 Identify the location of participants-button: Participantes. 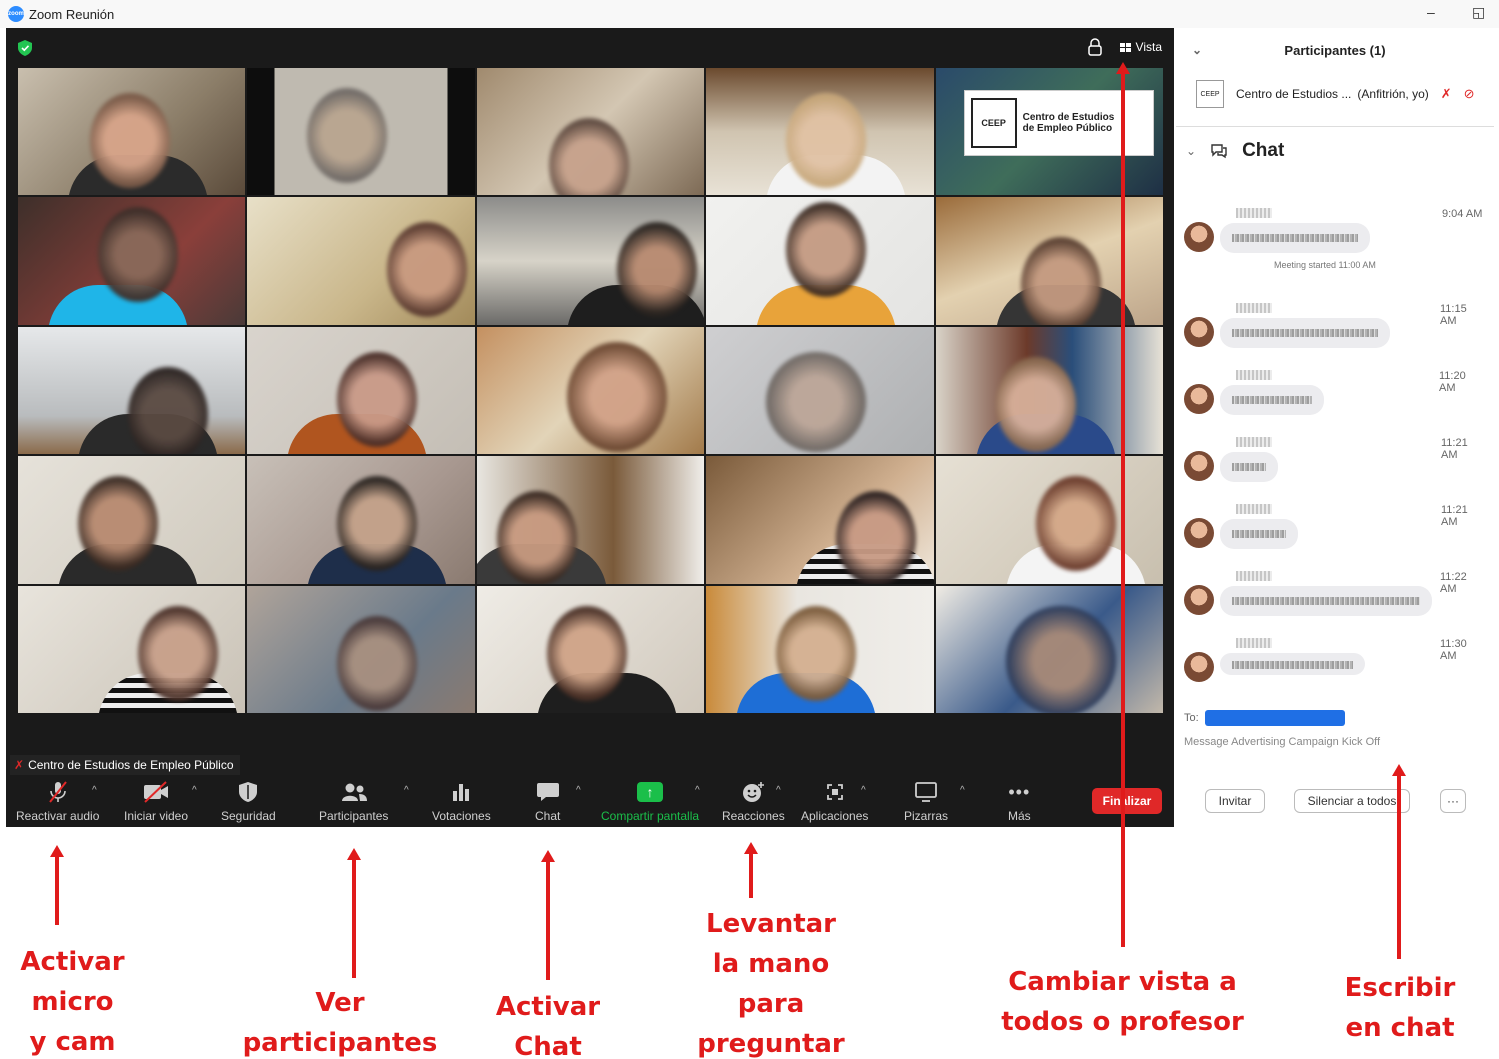
(353, 801).